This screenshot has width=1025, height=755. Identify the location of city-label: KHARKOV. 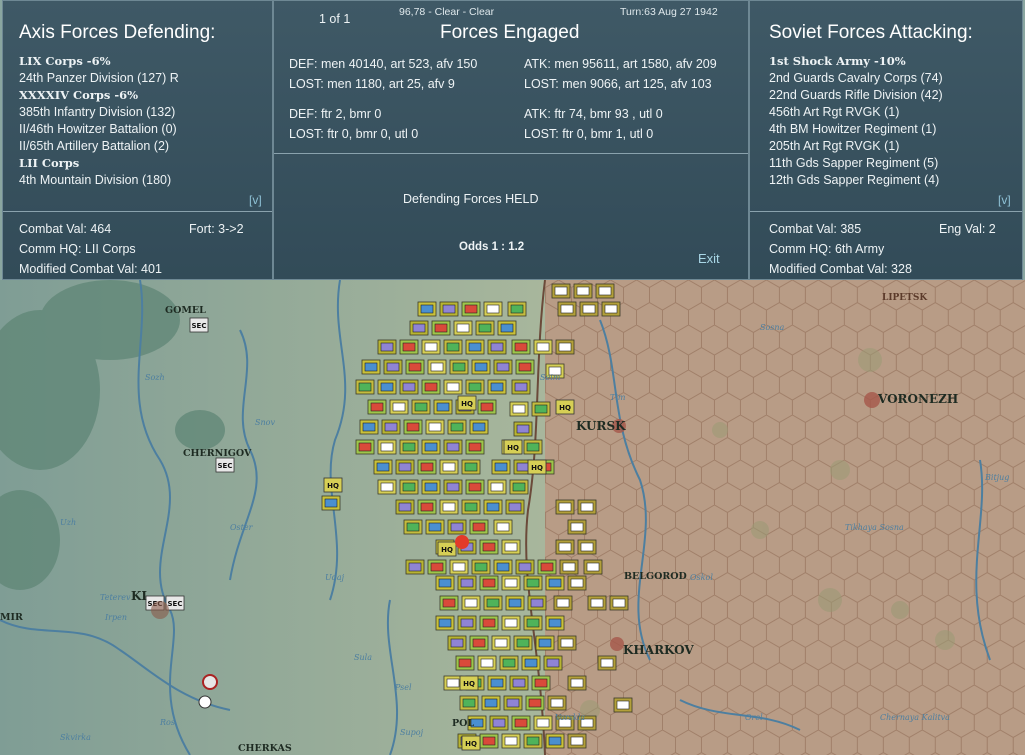
(658, 650).